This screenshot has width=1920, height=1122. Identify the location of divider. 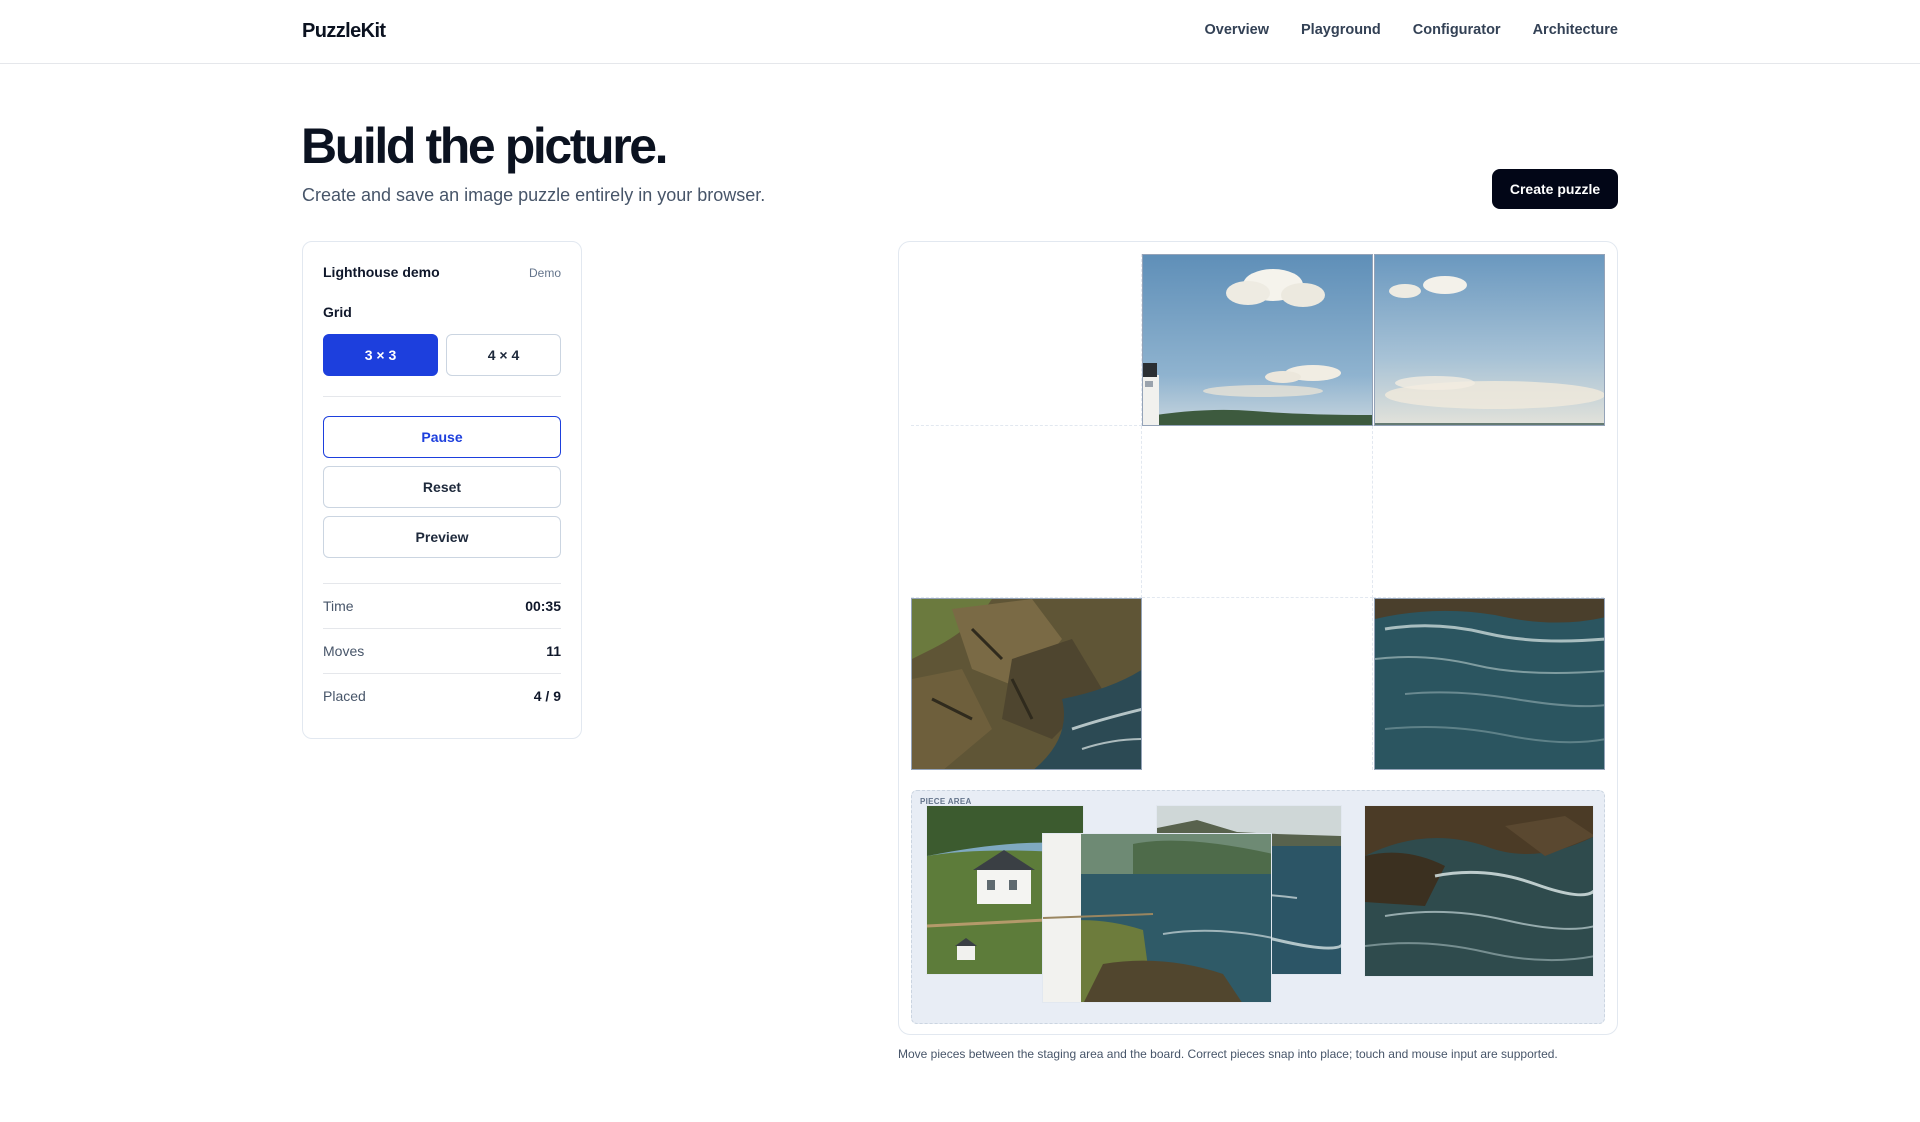
(442, 396).